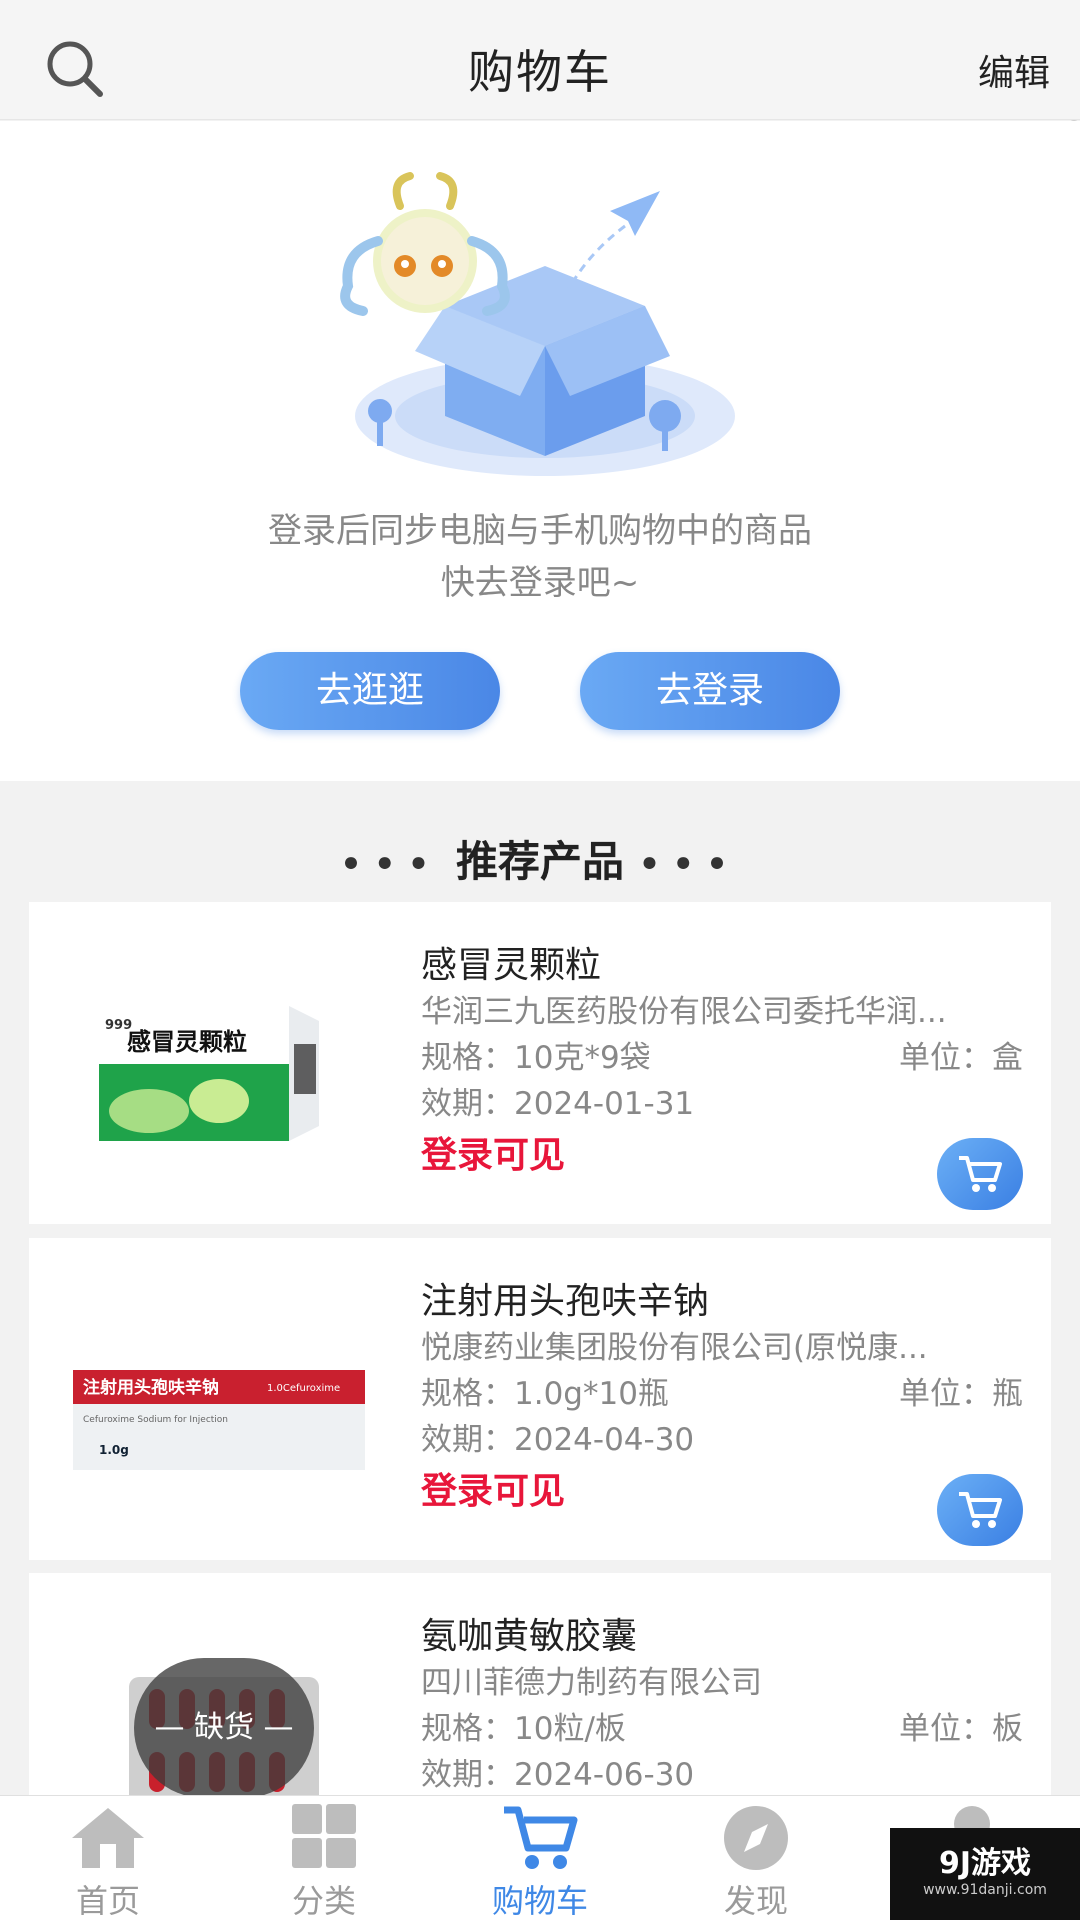  I want to click on watermark: 9J游戏 www.91danji.com, so click(985, 1874).